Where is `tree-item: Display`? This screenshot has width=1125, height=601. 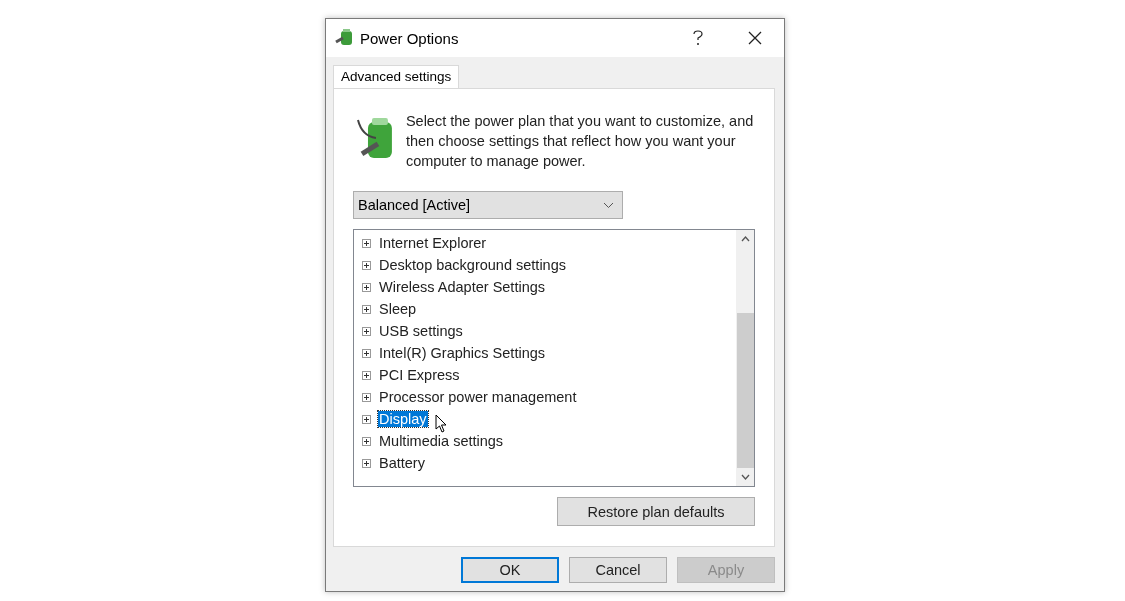 tree-item: Display is located at coordinates (403, 419).